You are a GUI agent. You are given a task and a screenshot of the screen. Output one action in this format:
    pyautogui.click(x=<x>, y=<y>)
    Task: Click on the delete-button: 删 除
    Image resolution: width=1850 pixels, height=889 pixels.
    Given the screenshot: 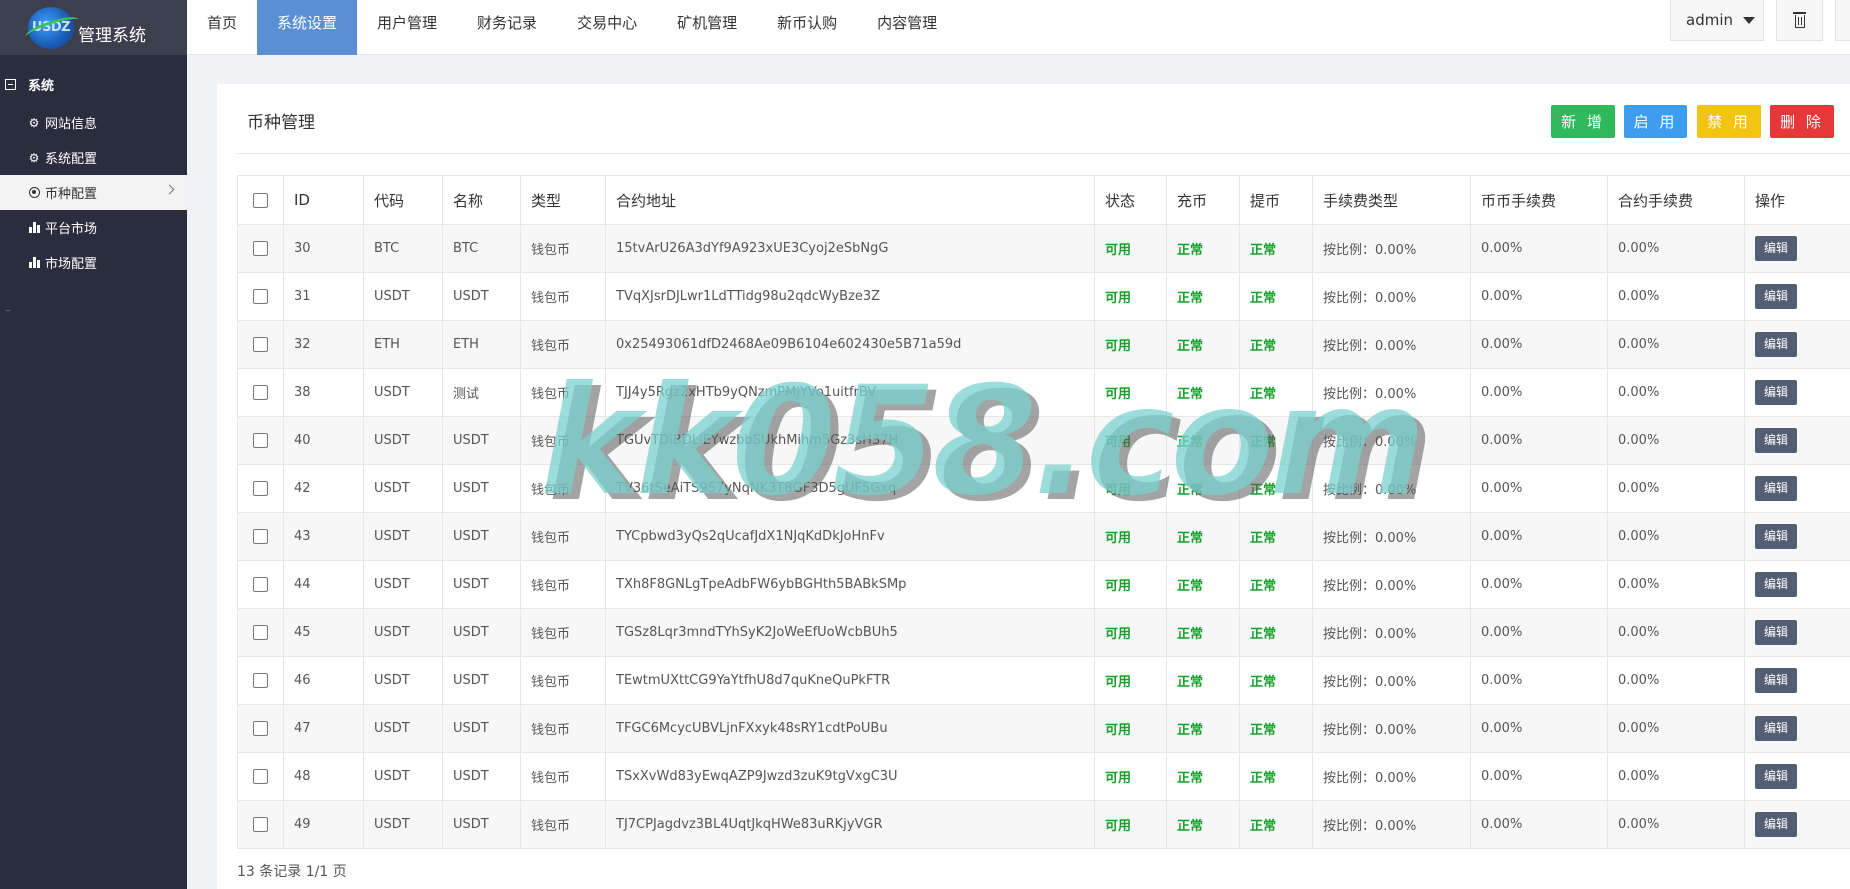 What is the action you would take?
    pyautogui.click(x=1802, y=121)
    